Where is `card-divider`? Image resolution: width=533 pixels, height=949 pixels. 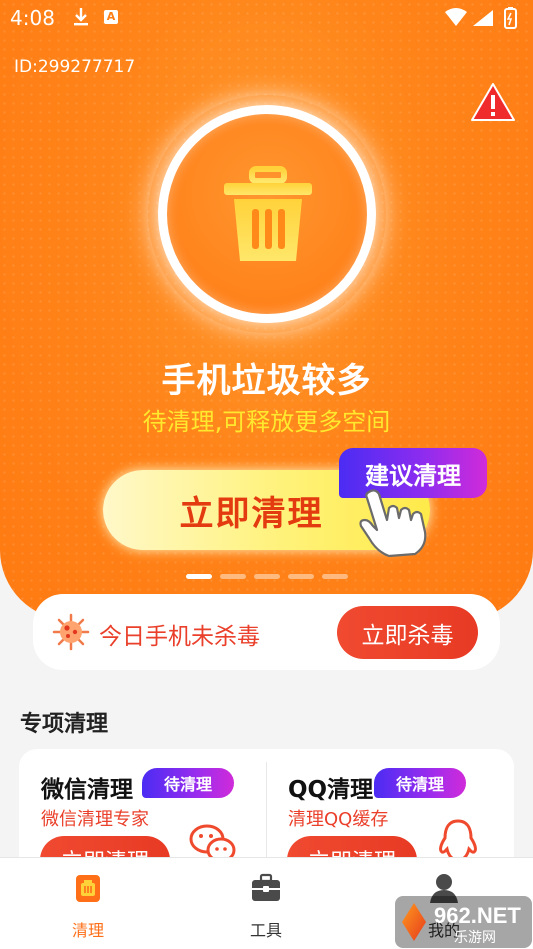
card-divider is located at coordinates (266, 817).